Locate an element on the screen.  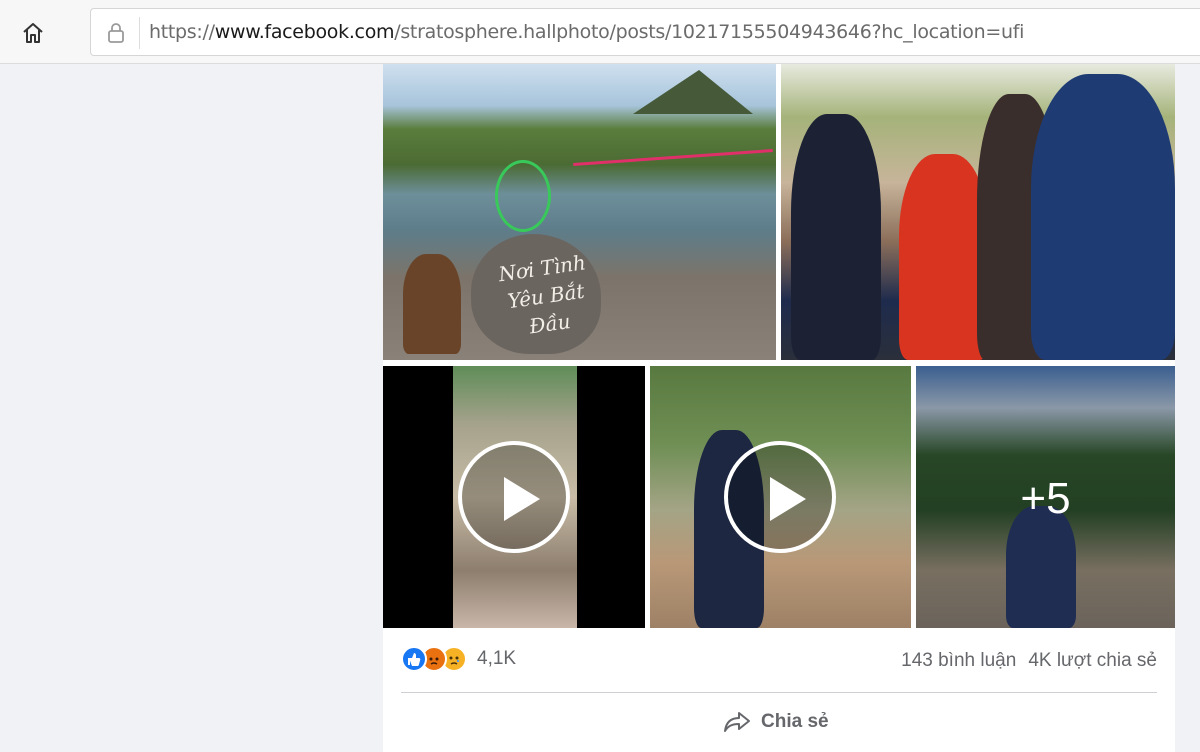
url-separator is located at coordinates (139, 33).